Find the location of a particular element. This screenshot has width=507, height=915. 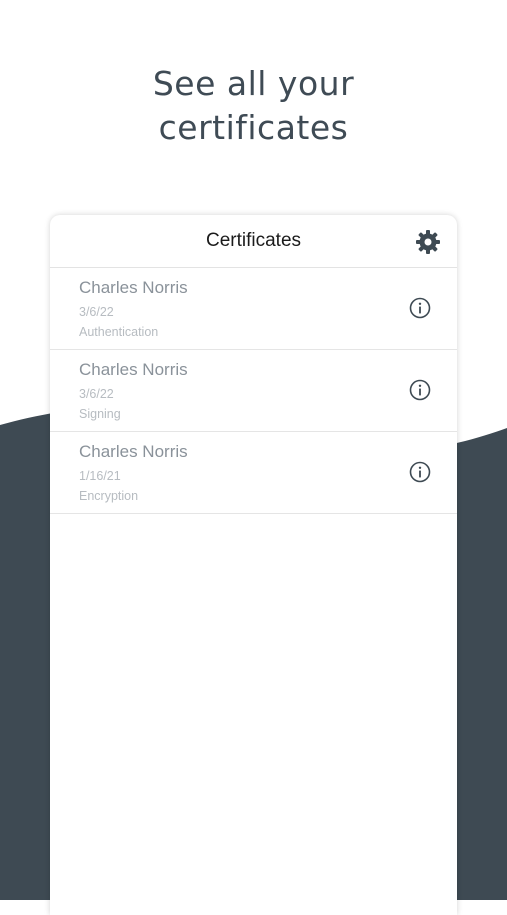

certificate-row: Charles Norris 3/6/22 Authentication is located at coordinates (253, 309).